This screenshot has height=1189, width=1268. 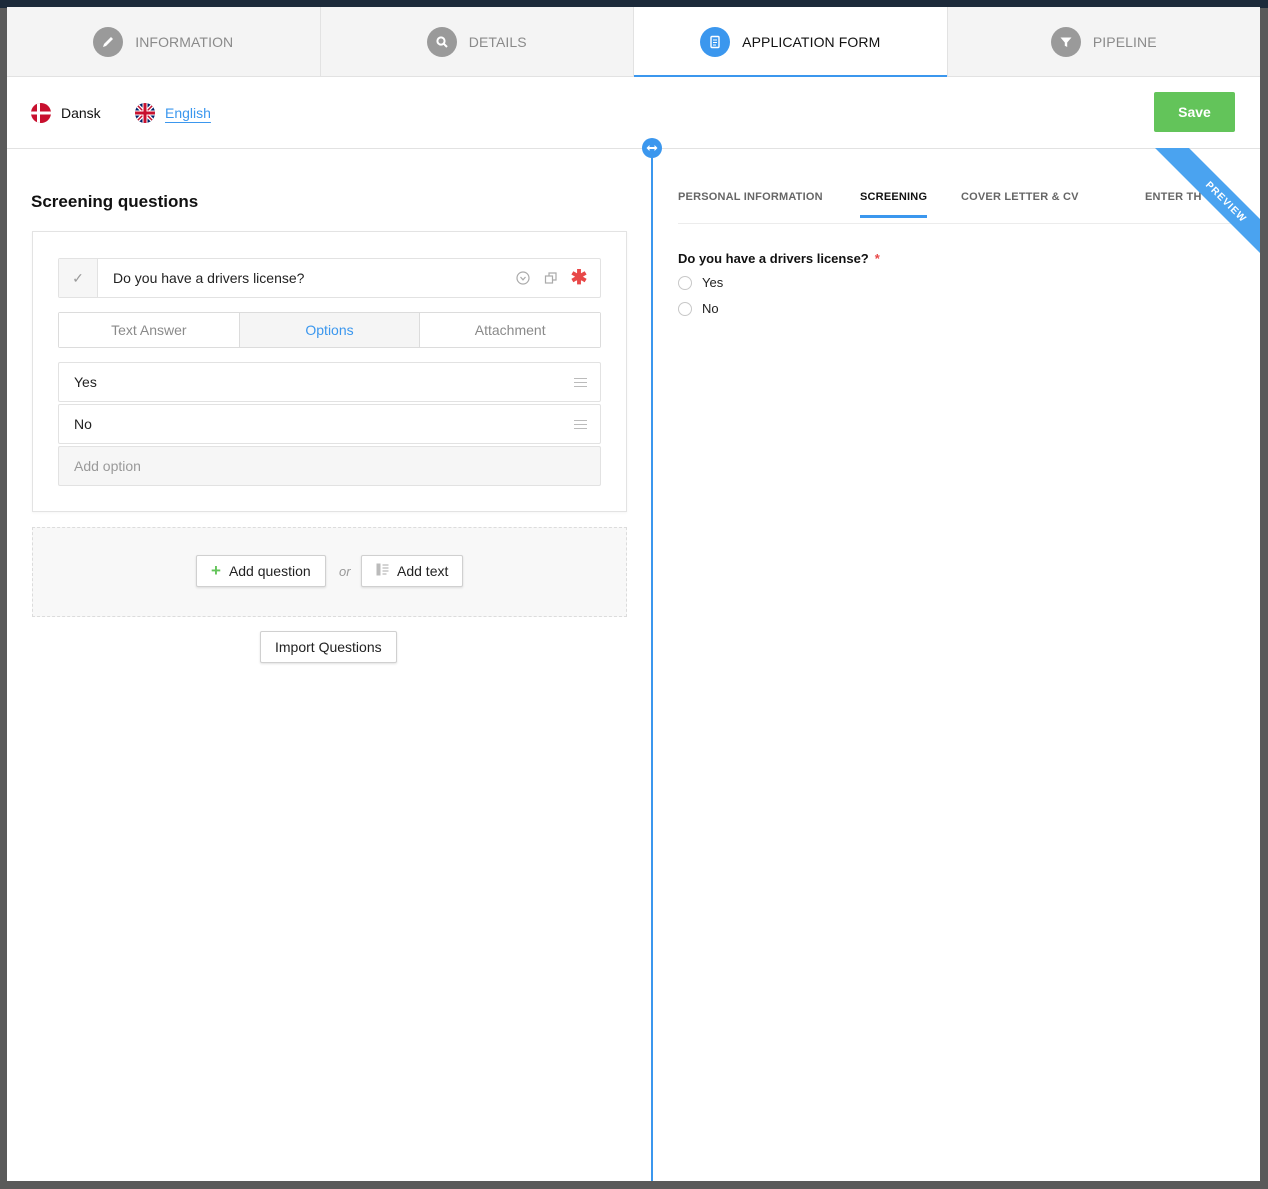 What do you see at coordinates (750, 197) in the screenshot?
I see `preview-tab-personal-information: PERSONAL INFORMATION` at bounding box center [750, 197].